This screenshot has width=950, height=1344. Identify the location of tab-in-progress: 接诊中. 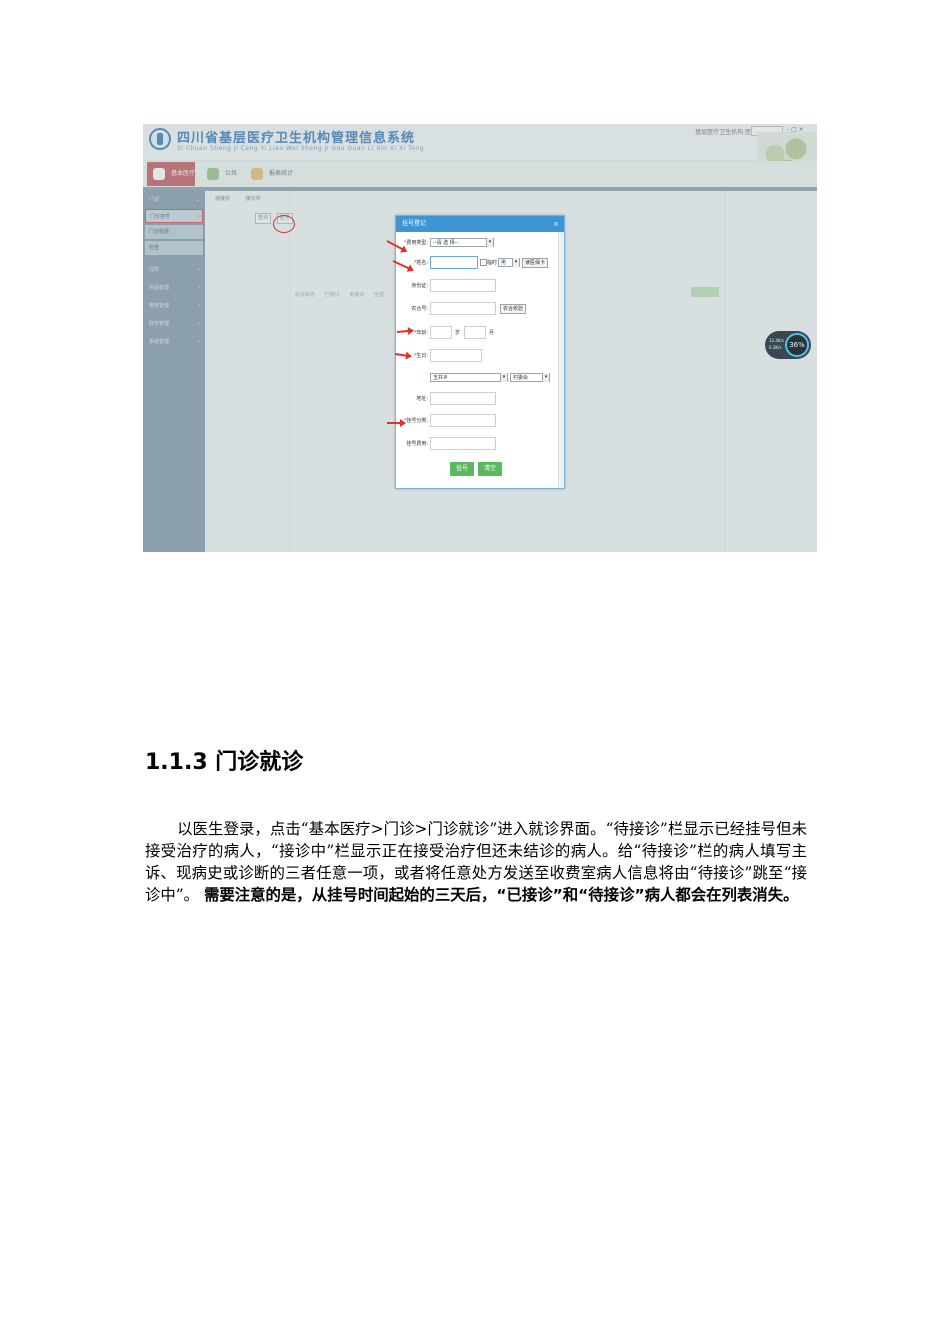
(253, 198).